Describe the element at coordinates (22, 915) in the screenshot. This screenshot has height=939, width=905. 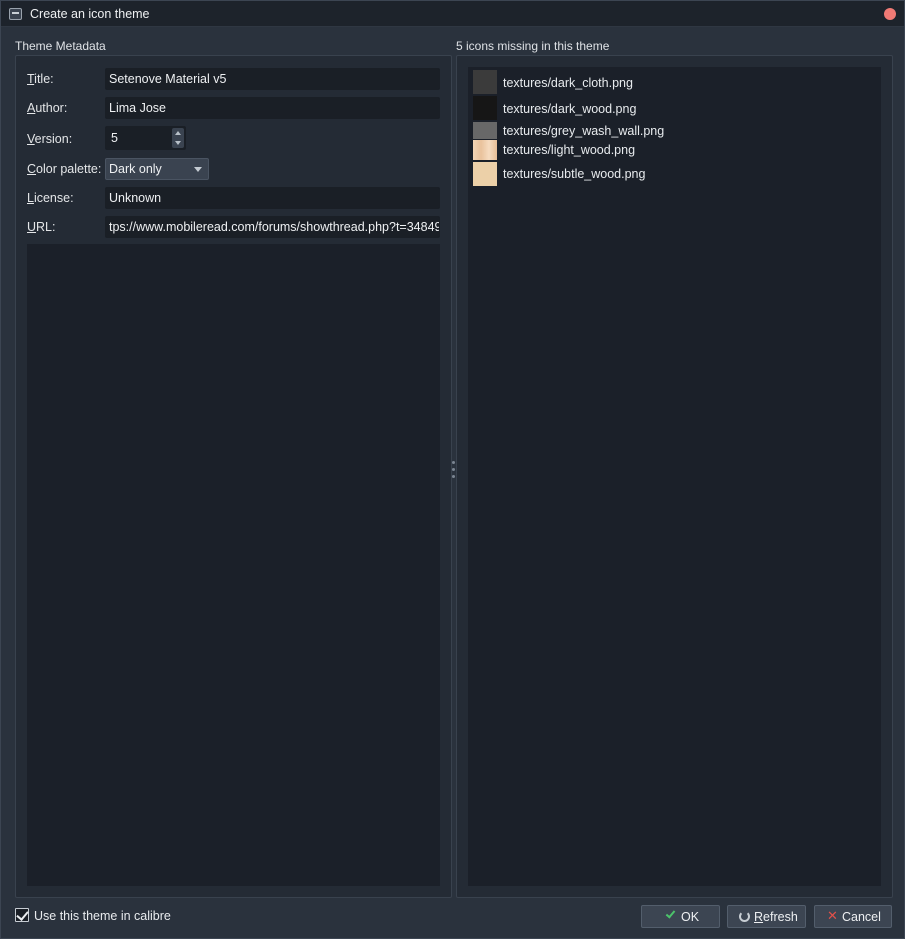
I see `use-theme-checkbox` at that location.